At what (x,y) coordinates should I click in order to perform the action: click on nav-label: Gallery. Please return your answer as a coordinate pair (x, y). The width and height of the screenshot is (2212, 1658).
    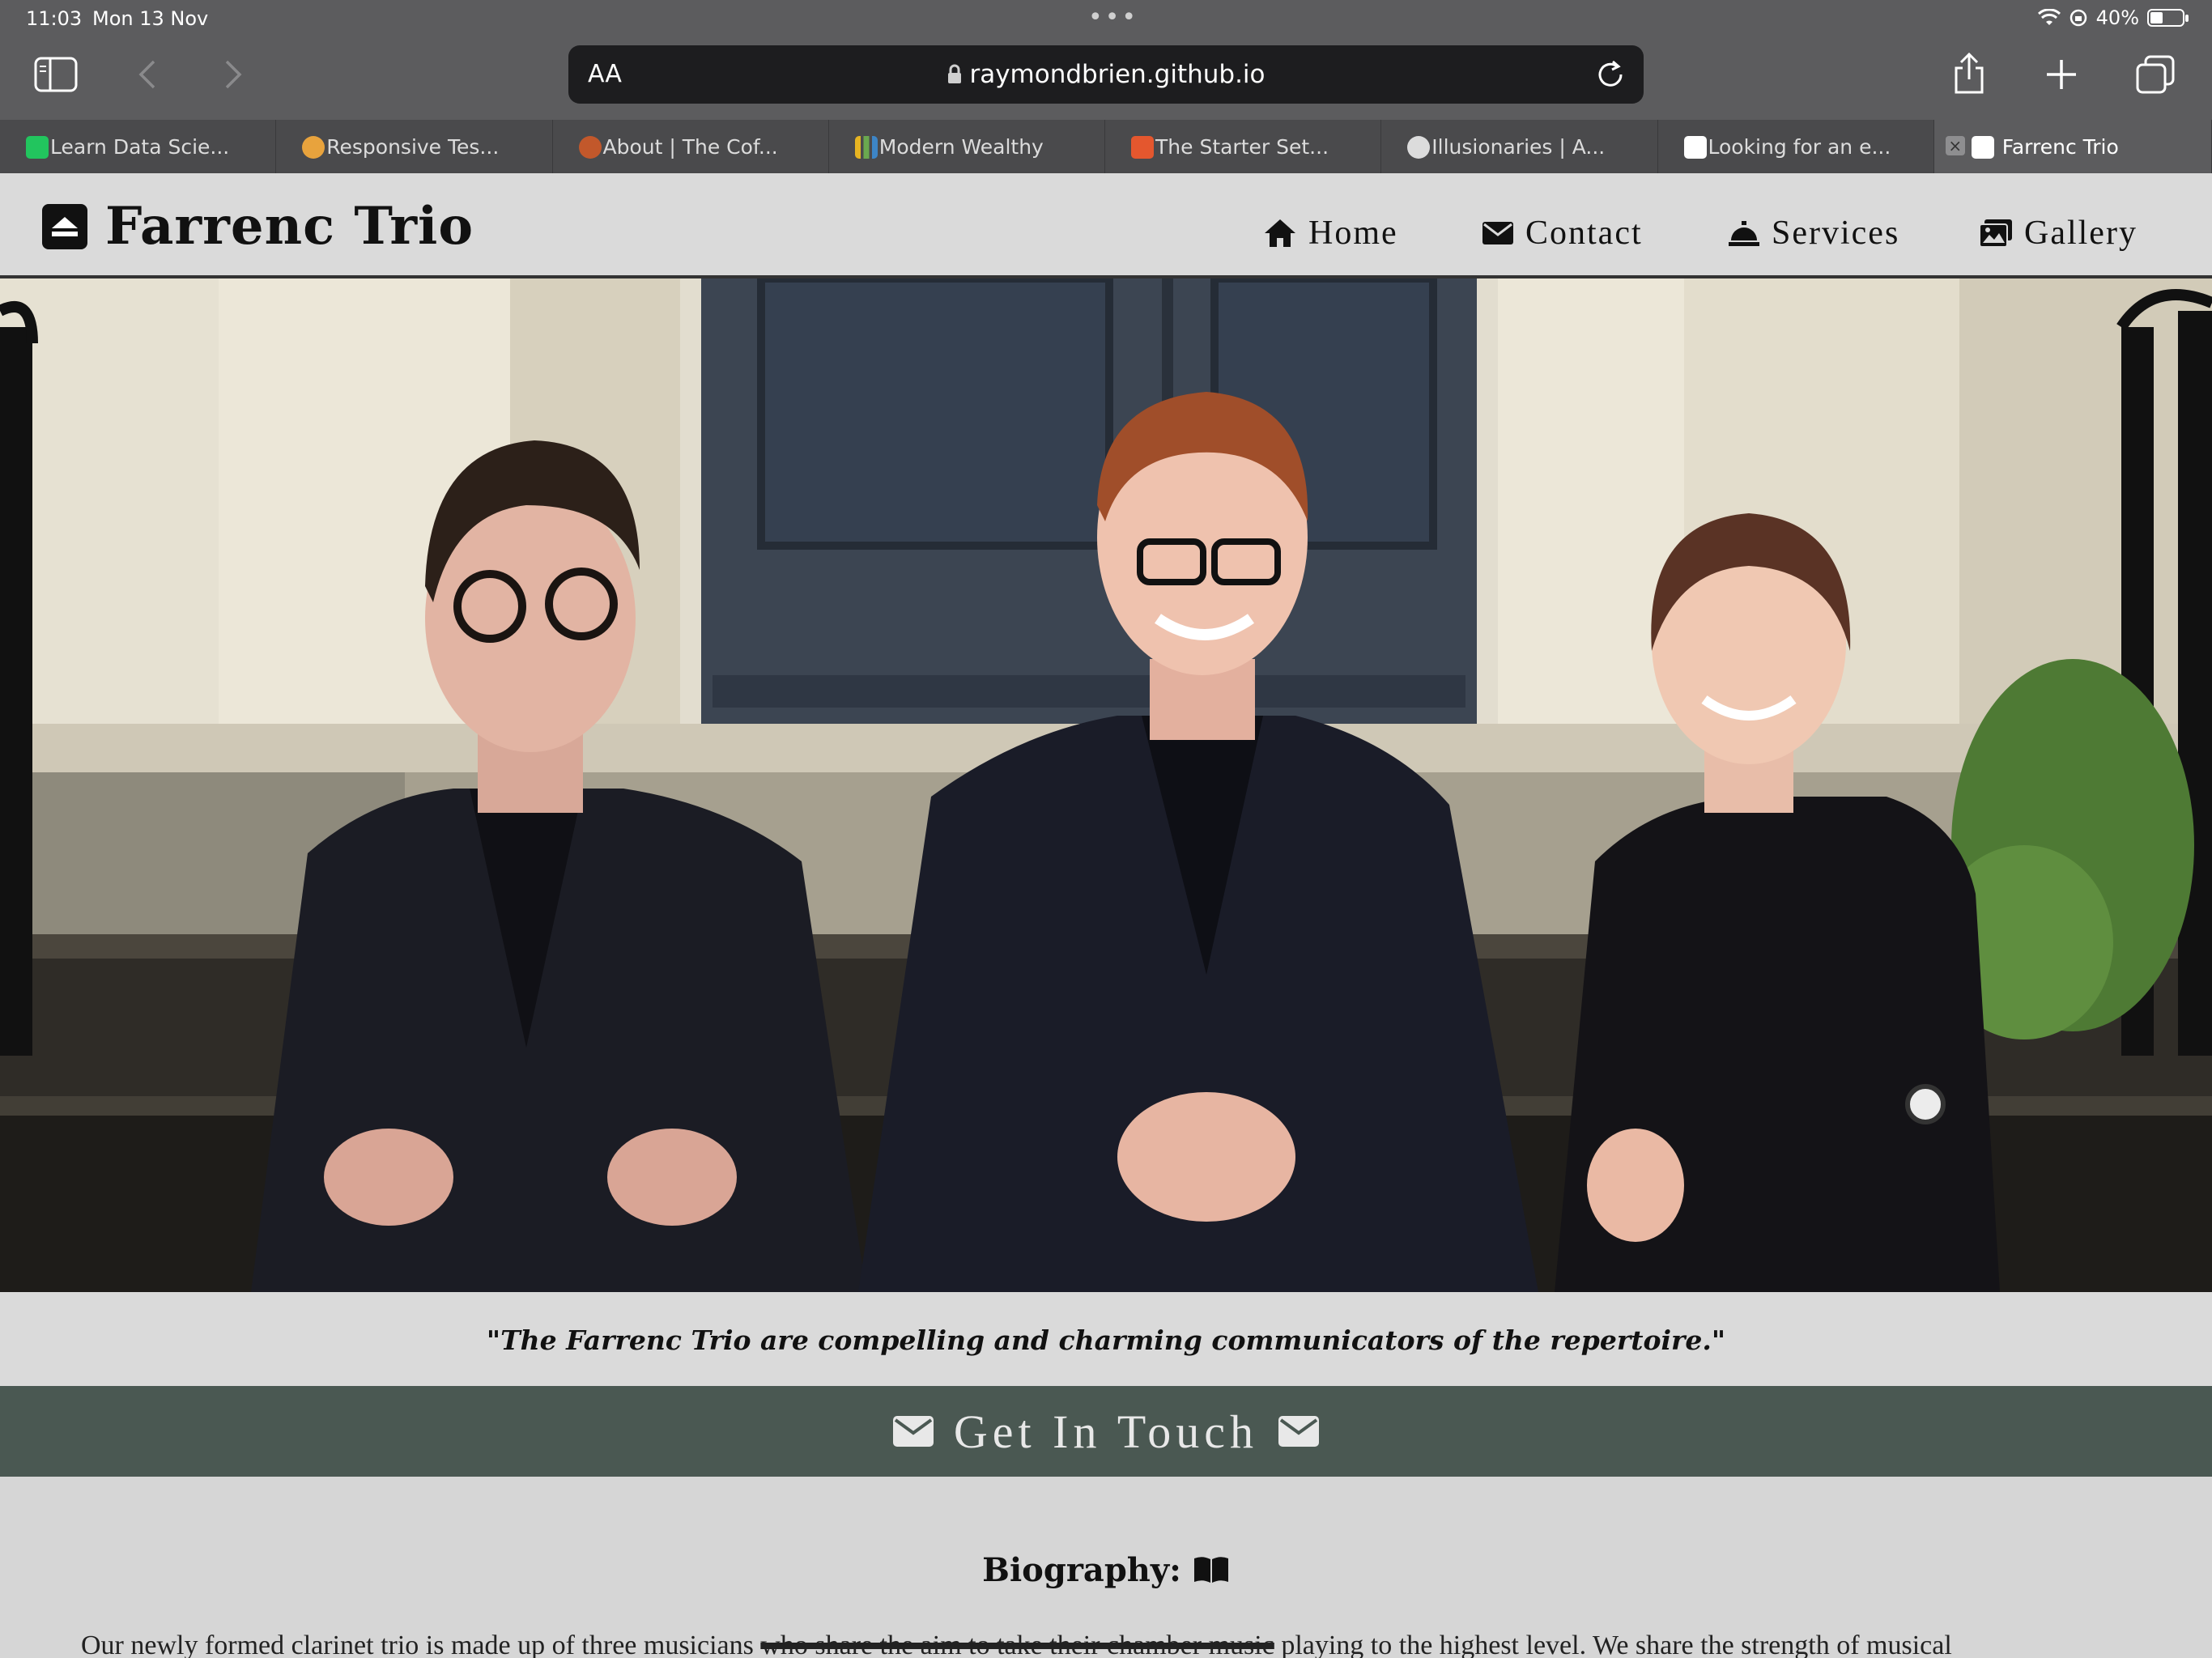
    Looking at the image, I should click on (2081, 233).